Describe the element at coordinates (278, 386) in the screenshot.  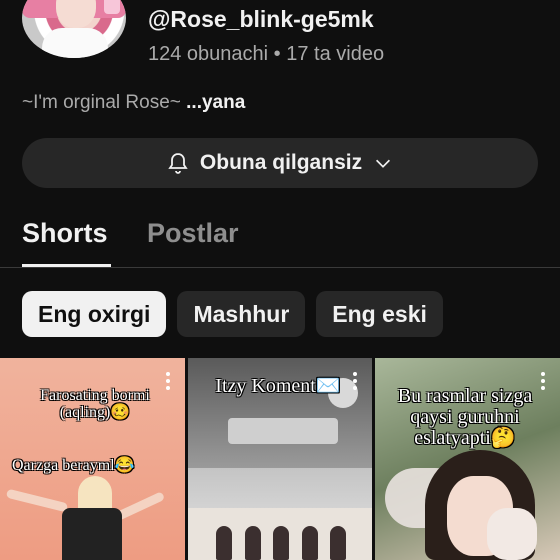
I see `short-caption: Itzy Koment✉️` at that location.